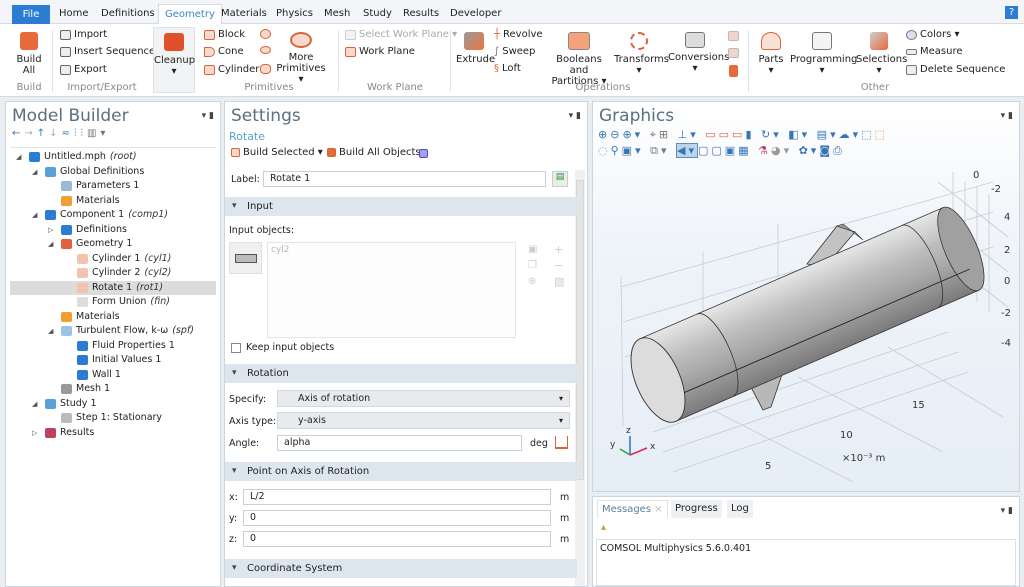 The image size is (1024, 587). What do you see at coordinates (799, 134) in the screenshot?
I see `select-mode-icon: ◧▾` at bounding box center [799, 134].